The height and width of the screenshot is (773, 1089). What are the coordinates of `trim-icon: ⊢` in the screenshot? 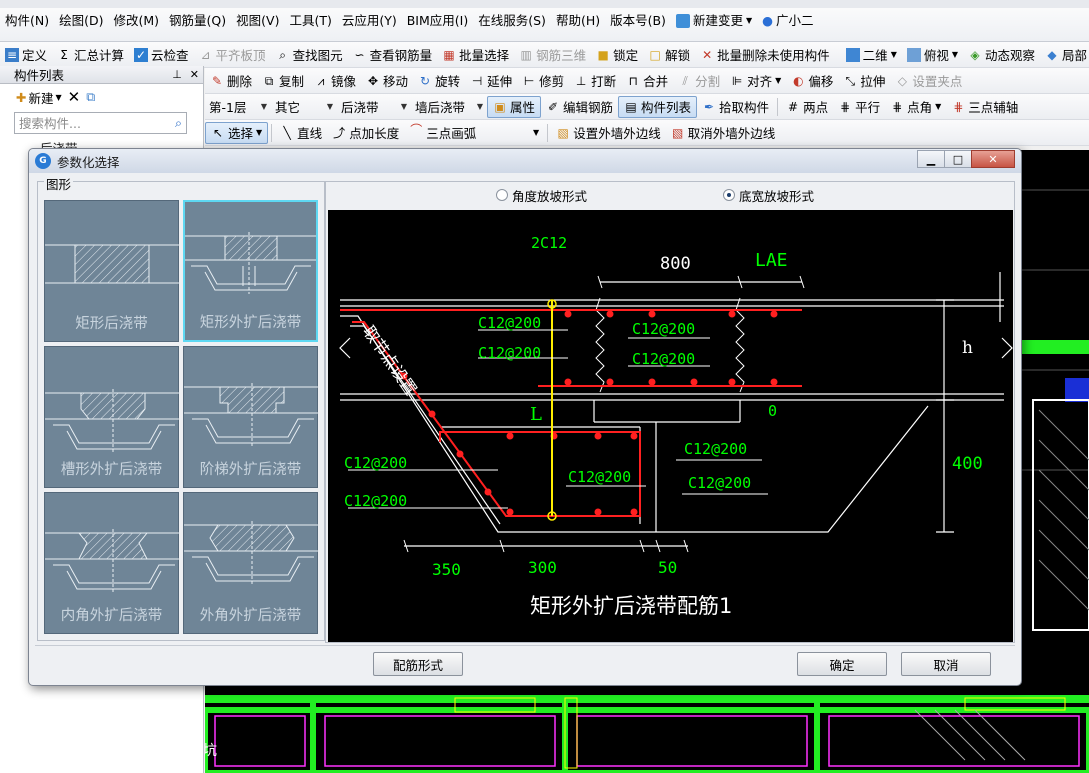 It's located at (529, 80).